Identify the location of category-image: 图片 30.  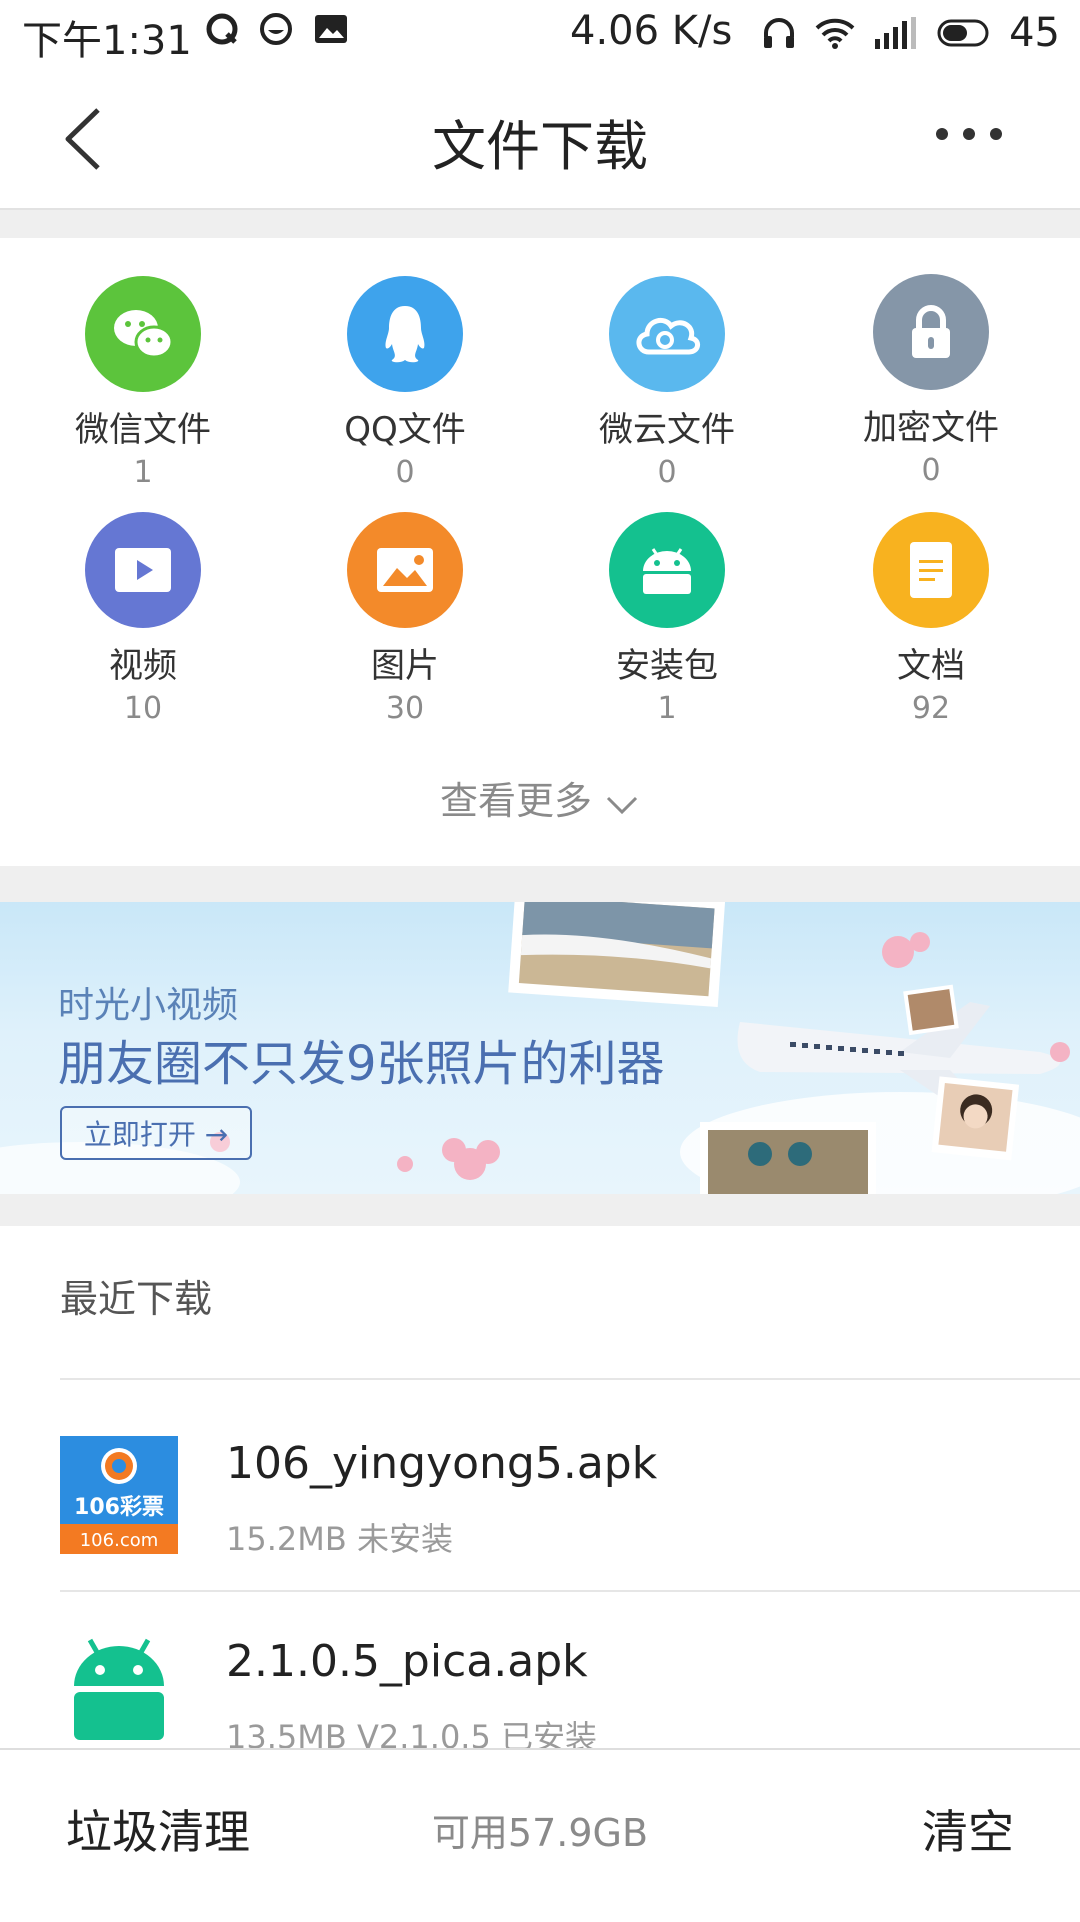
(405, 619).